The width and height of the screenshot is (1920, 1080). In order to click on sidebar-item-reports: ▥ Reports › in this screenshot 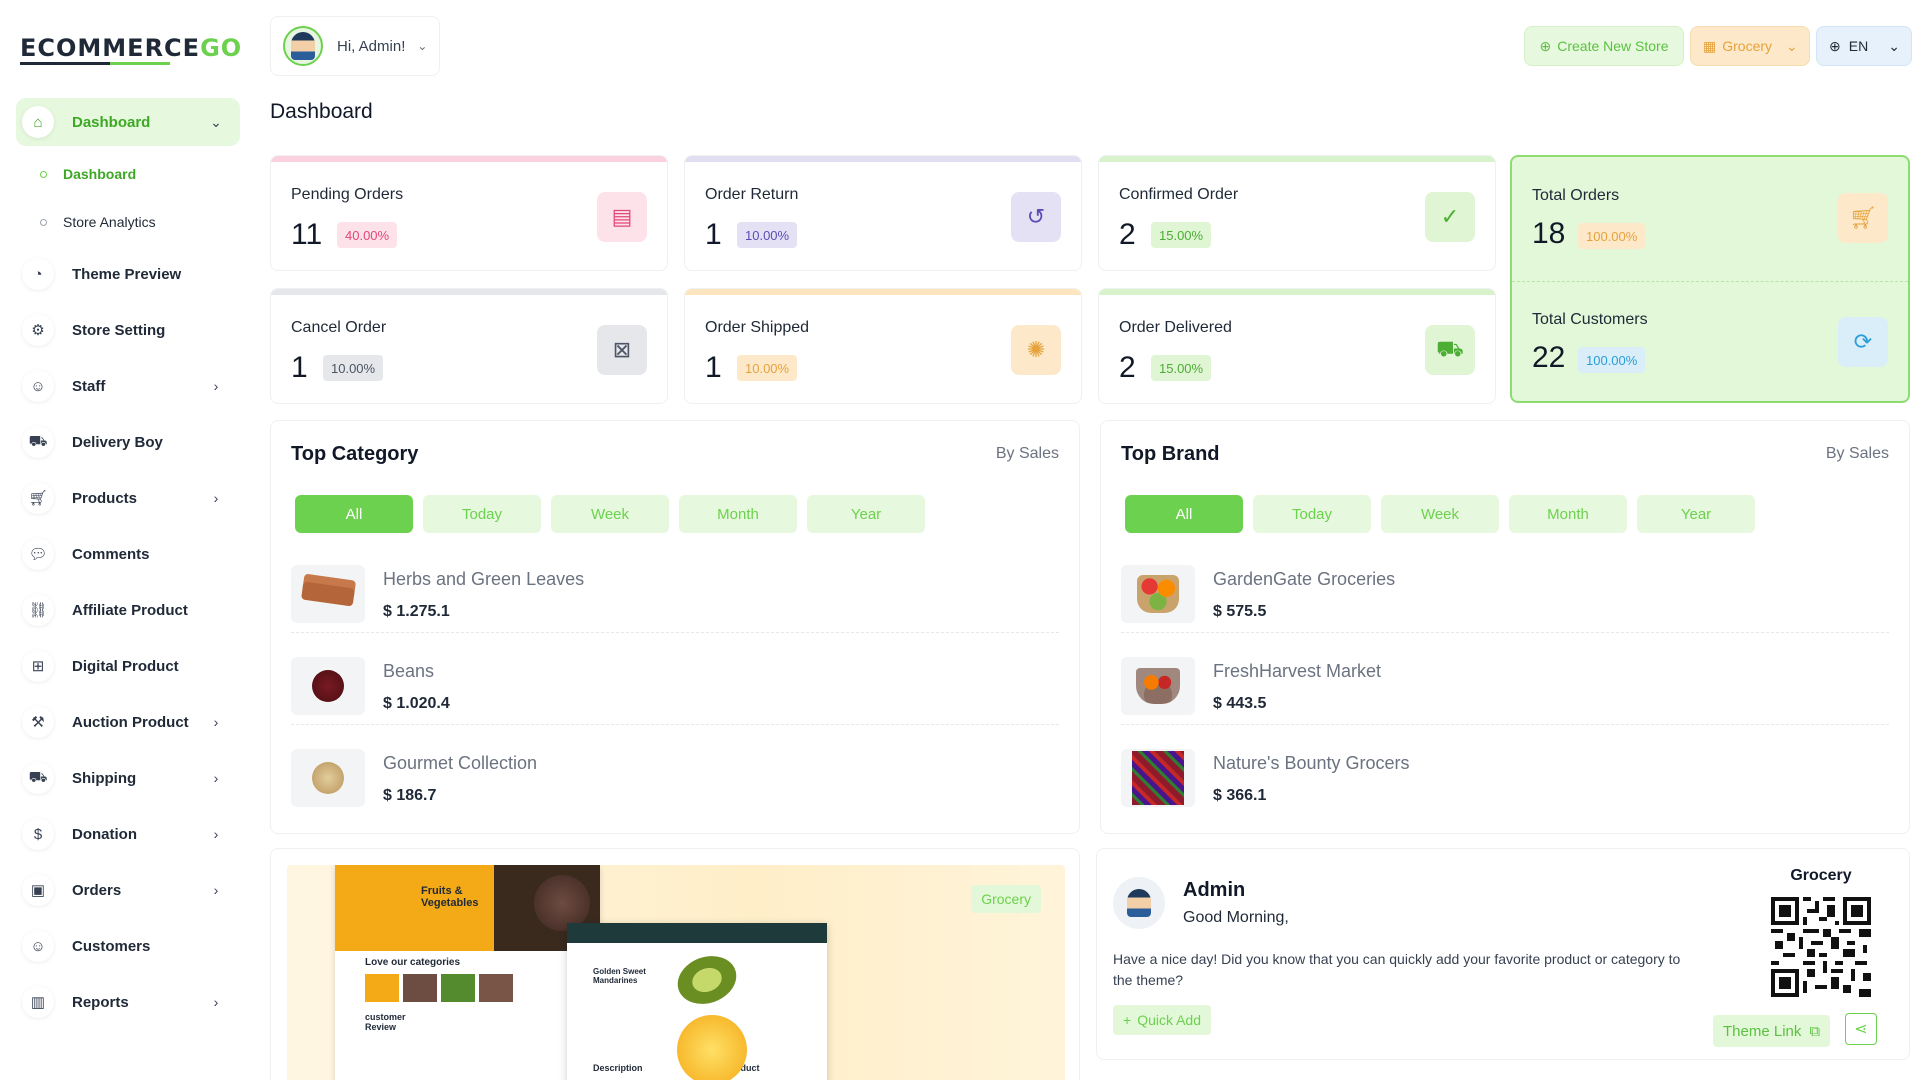, I will do `click(128, 1002)`.